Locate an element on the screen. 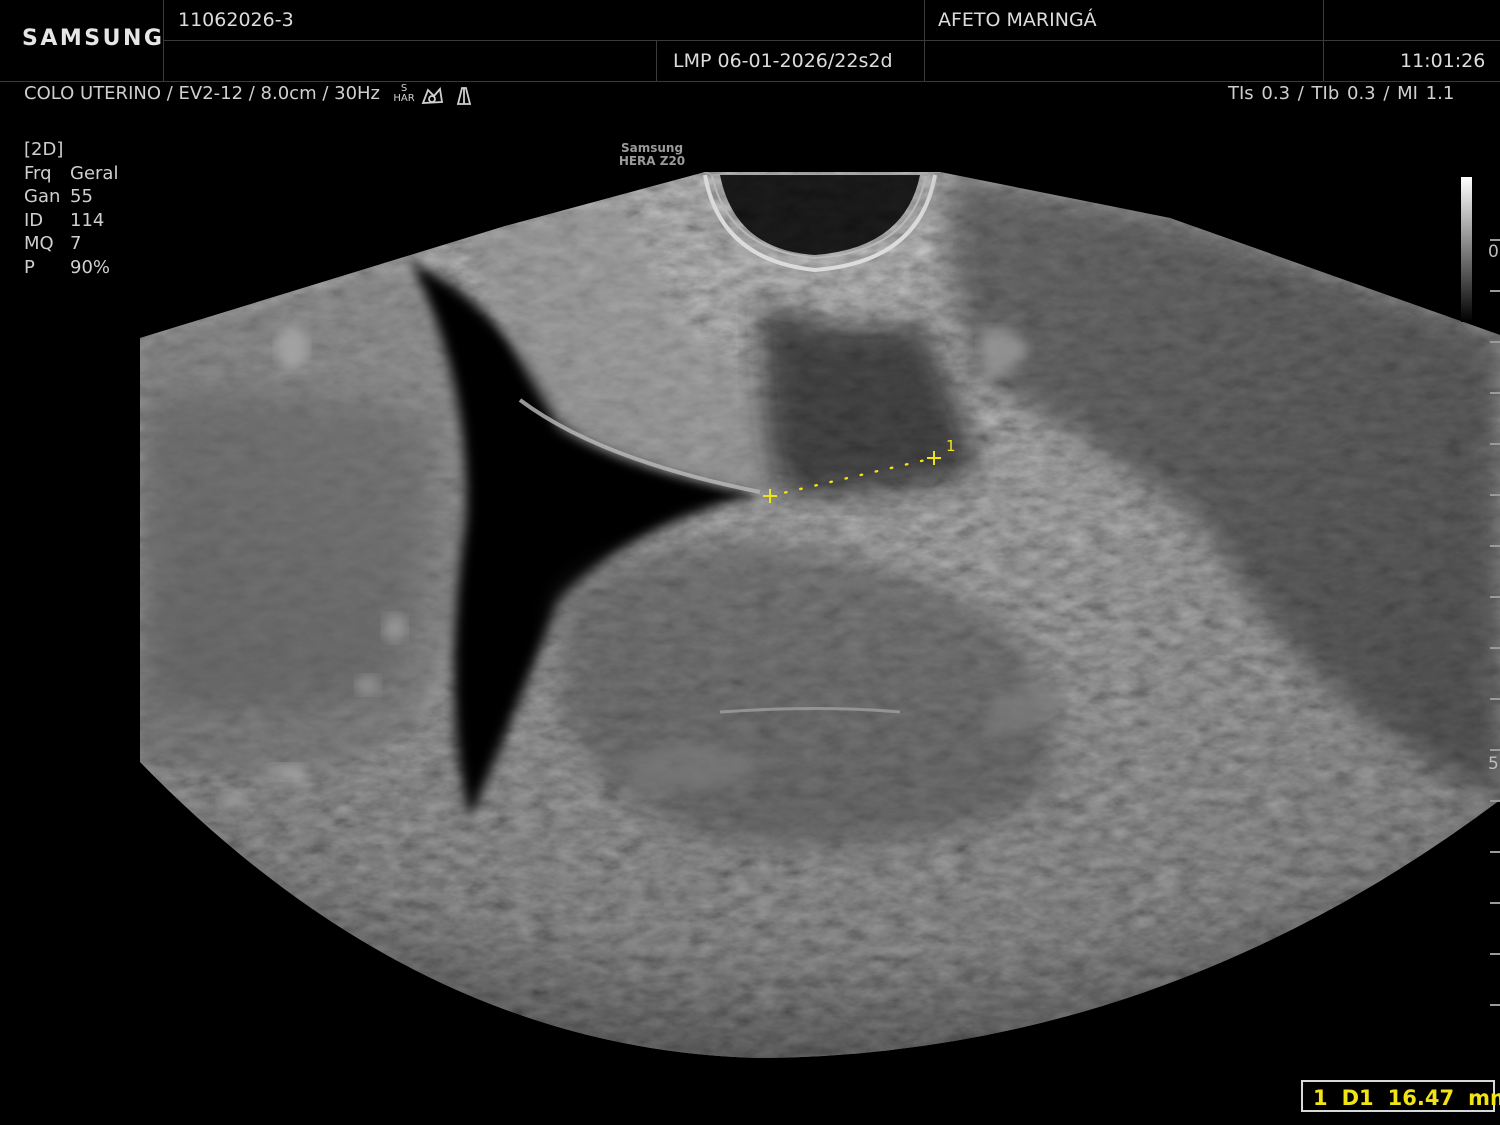 The width and height of the screenshot is (1500, 1125). grayscale-bar is located at coordinates (1466, 249).